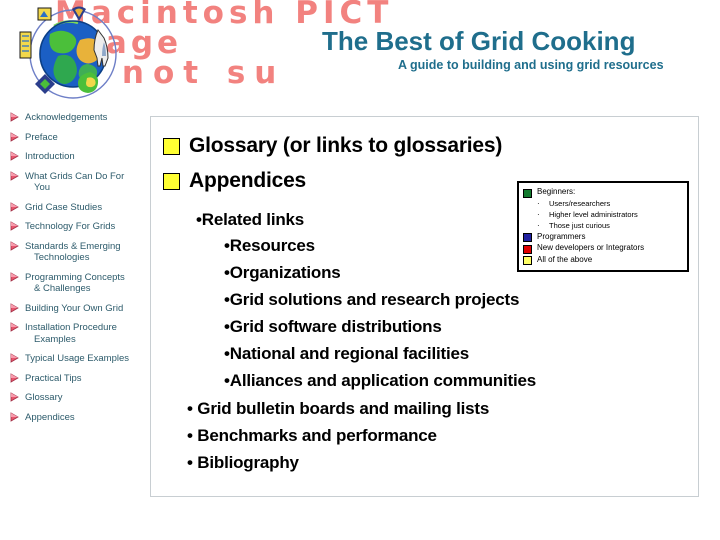  I want to click on sidebar-item-preface: Preface, so click(77, 138).